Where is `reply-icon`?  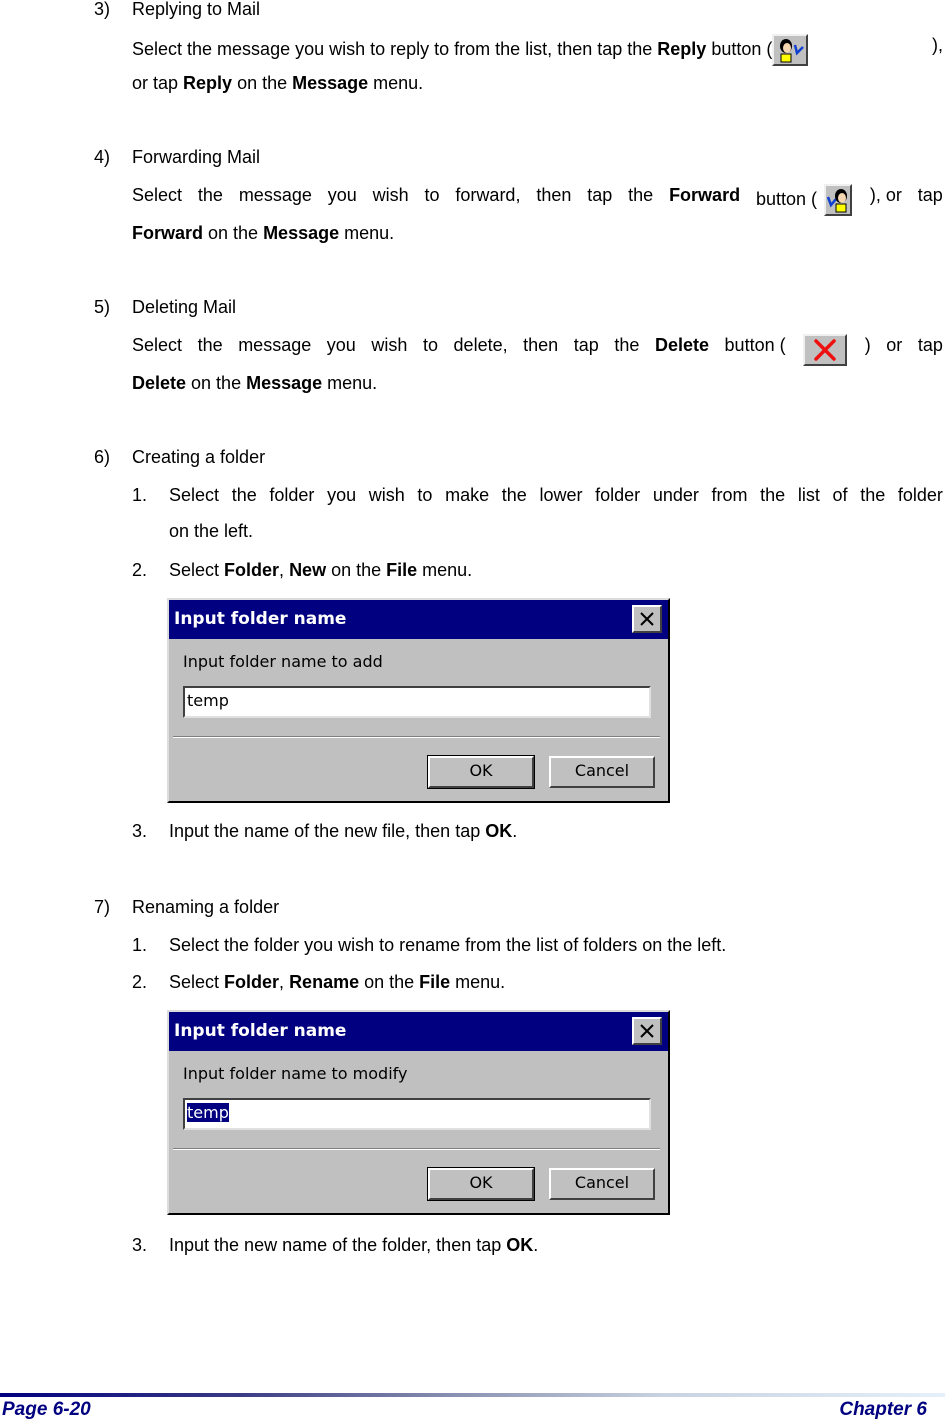
reply-icon is located at coordinates (790, 50).